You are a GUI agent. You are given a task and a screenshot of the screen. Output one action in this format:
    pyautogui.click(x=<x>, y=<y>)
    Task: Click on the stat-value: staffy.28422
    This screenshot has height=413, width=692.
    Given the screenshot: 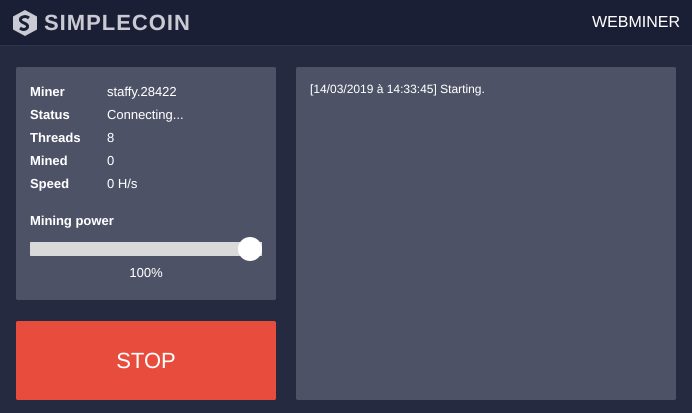 What is the action you would take?
    pyautogui.click(x=142, y=91)
    